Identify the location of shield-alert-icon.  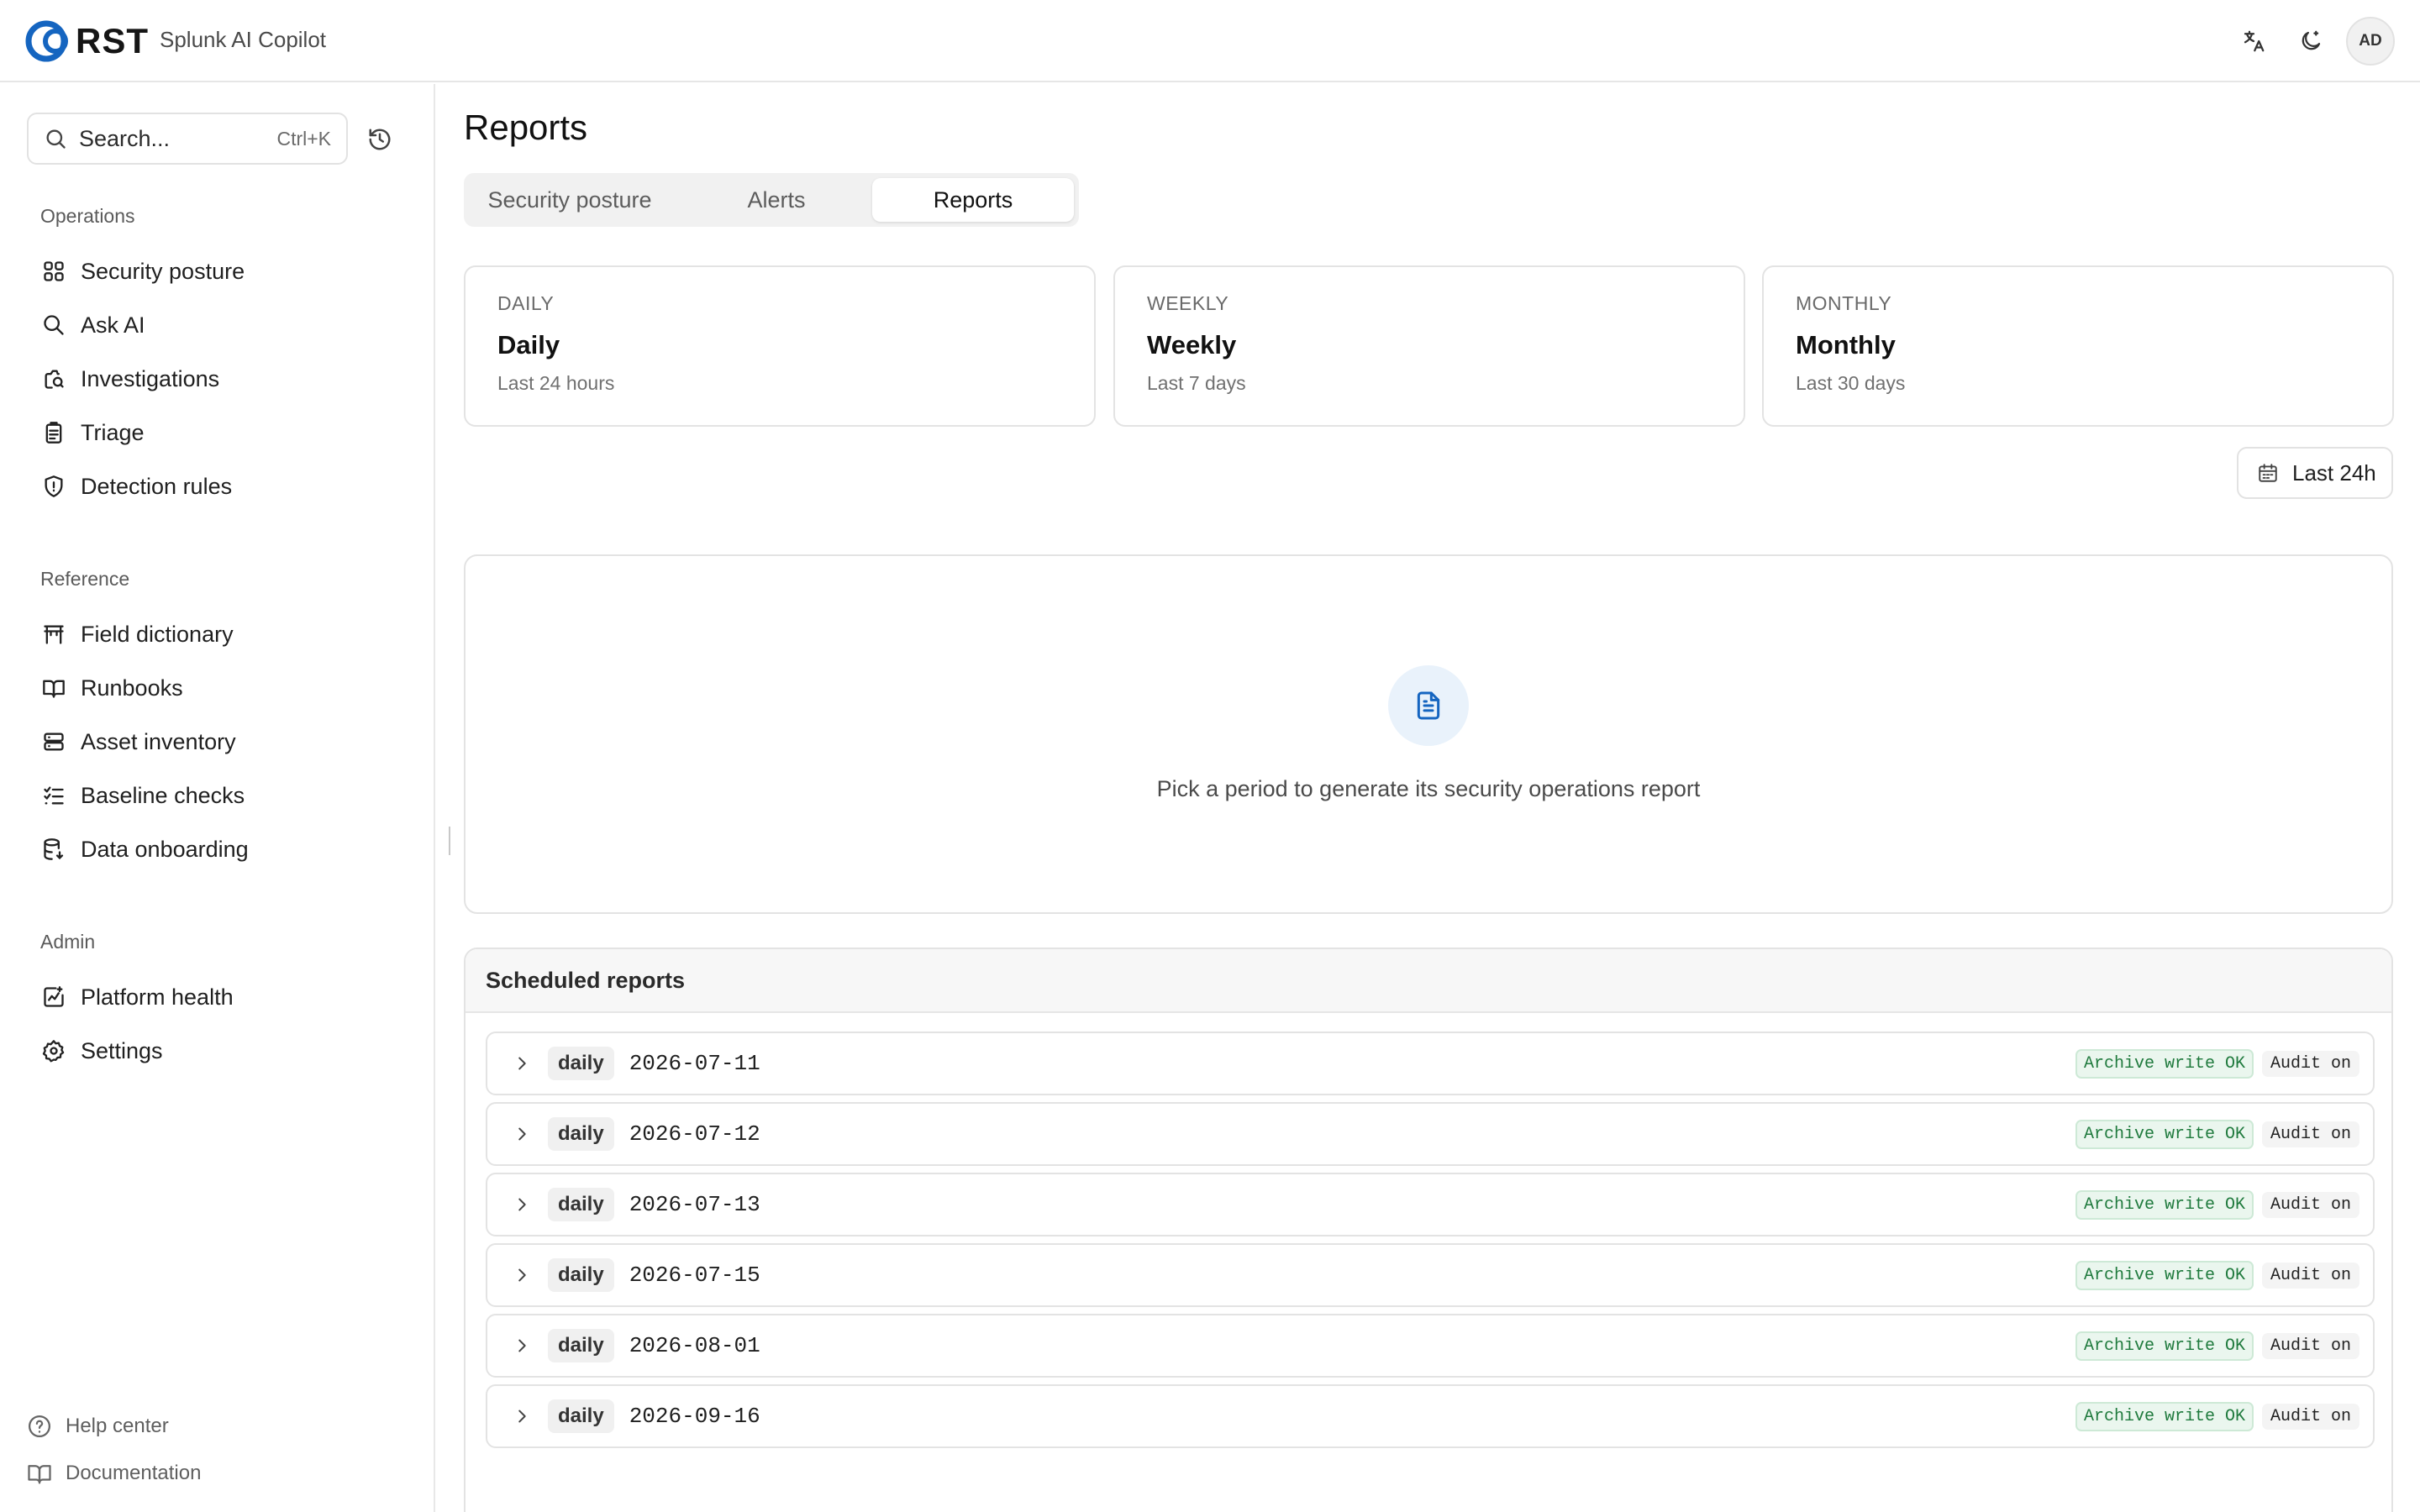
(53, 486).